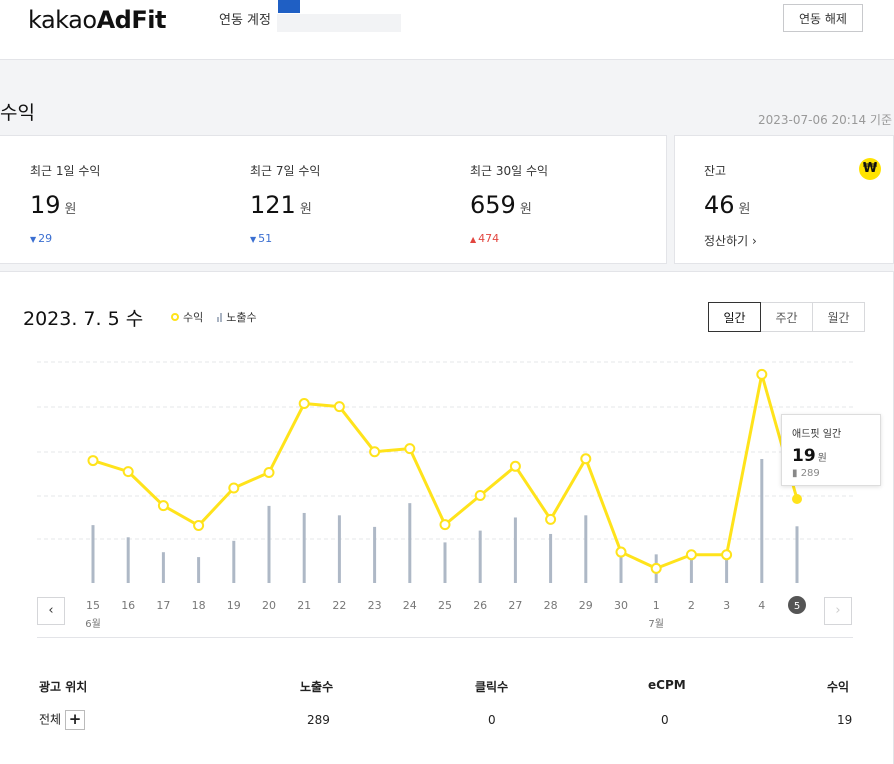  I want to click on table-row: 전체 +, so click(62, 720).